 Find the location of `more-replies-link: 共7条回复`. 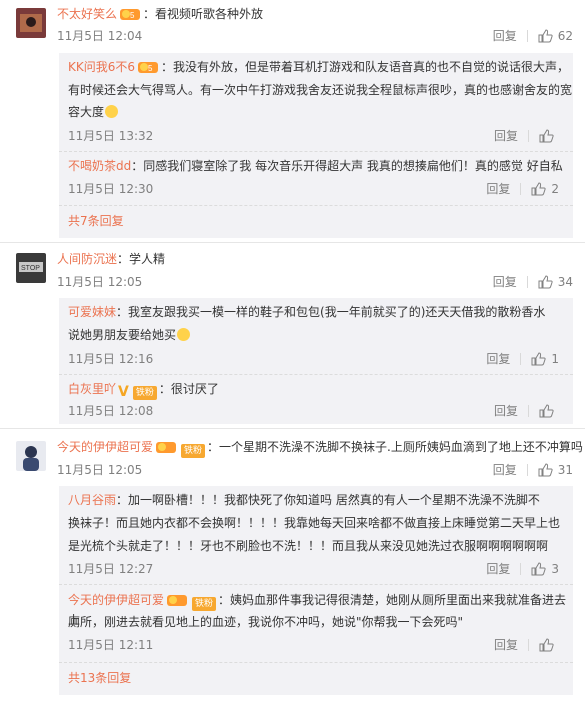

more-replies-link: 共7条回复 is located at coordinates (96, 220).